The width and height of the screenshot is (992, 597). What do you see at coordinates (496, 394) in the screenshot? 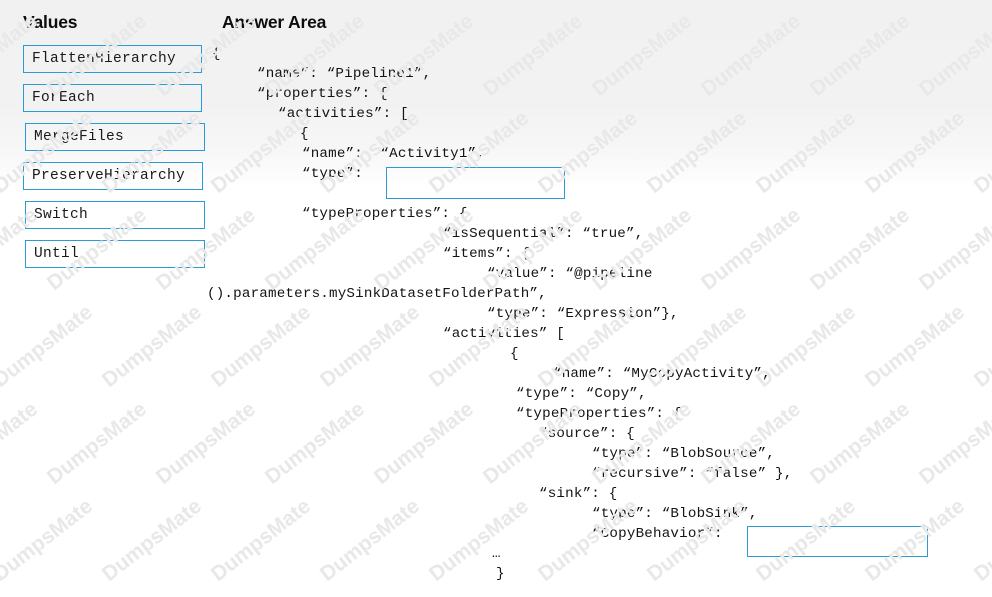
I see `code-line: “type”: “Copy”,` at bounding box center [496, 394].